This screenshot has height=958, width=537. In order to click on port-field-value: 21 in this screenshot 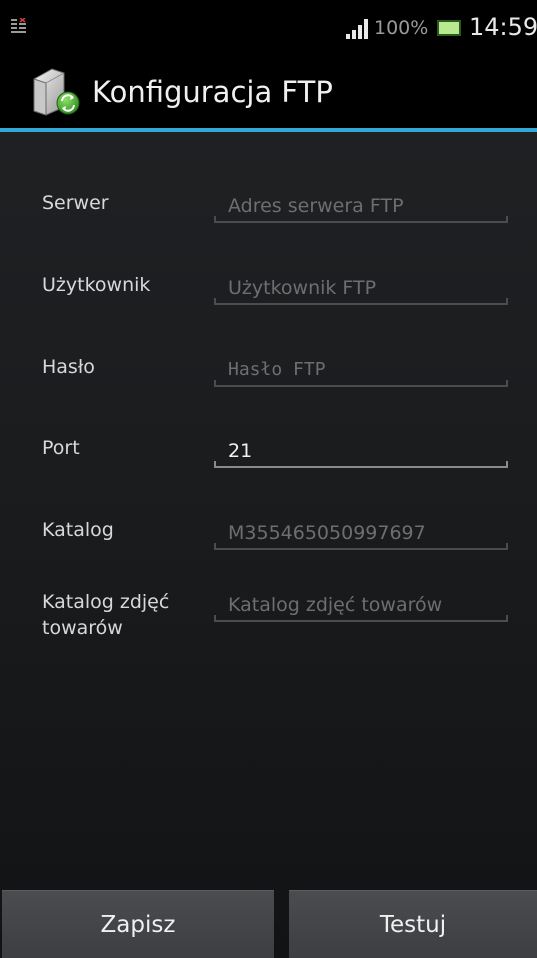, I will do `click(240, 451)`.